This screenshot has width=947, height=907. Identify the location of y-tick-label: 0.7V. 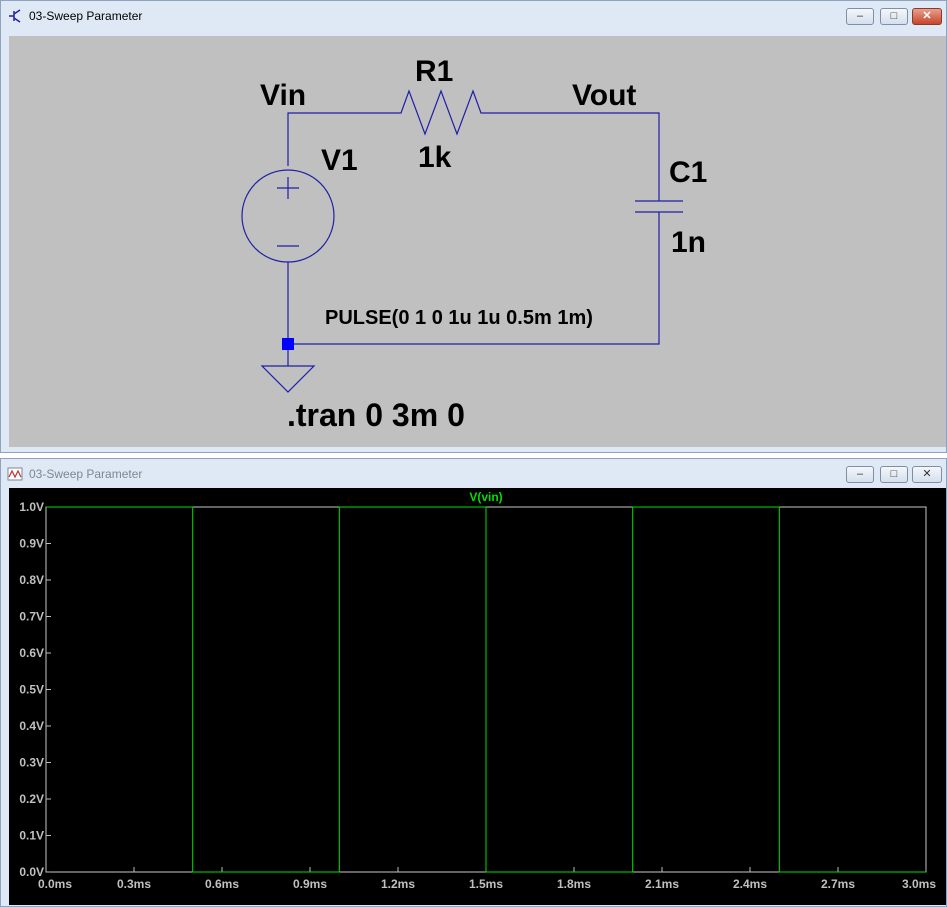
(31, 617).